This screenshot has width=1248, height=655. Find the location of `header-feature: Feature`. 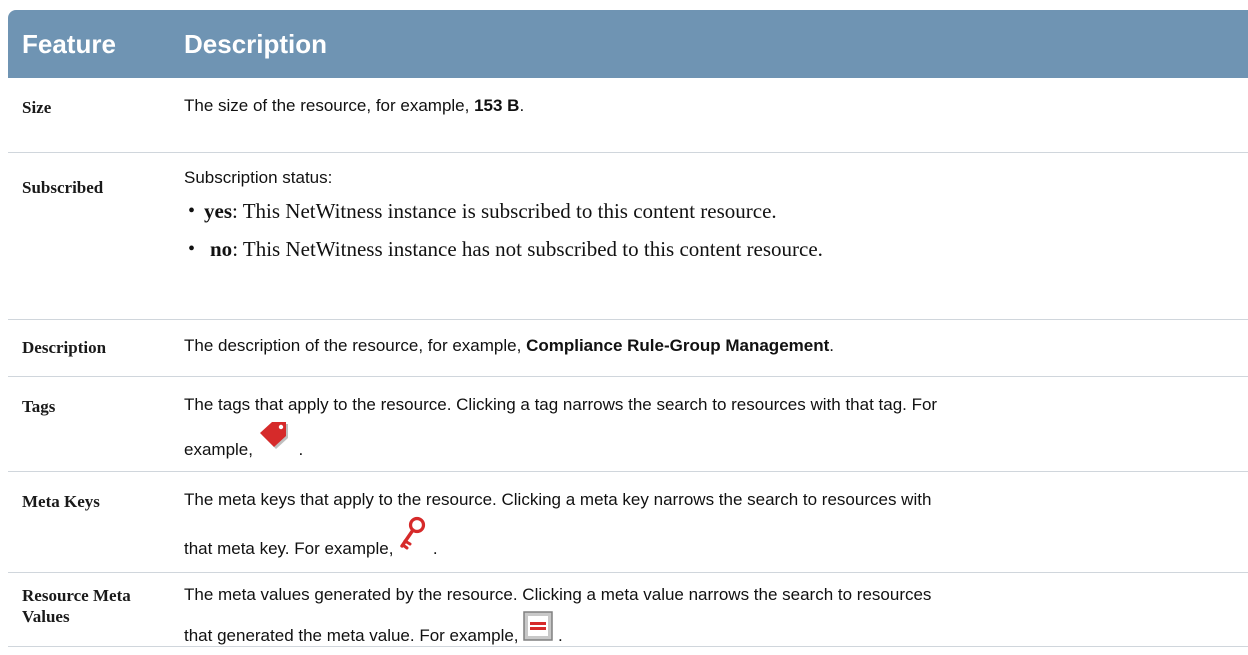

header-feature: Feature is located at coordinates (89, 44).